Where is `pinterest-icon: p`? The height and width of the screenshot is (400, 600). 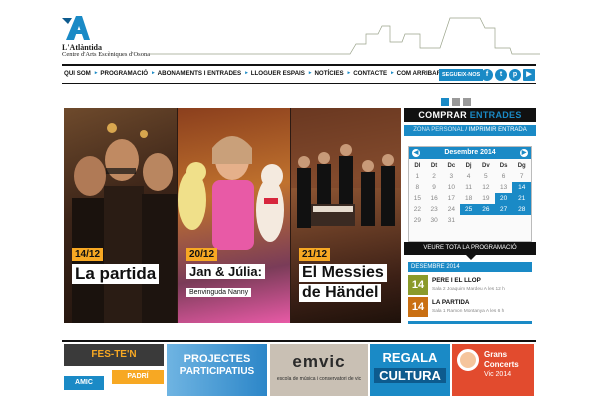 pinterest-icon: p is located at coordinates (515, 75).